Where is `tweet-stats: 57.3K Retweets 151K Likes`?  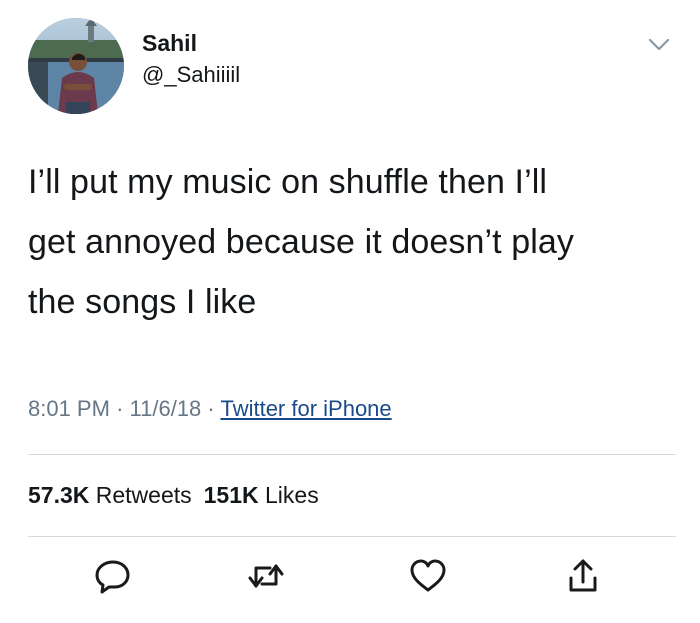
tweet-stats: 57.3K Retweets 151K Likes is located at coordinates (173, 495).